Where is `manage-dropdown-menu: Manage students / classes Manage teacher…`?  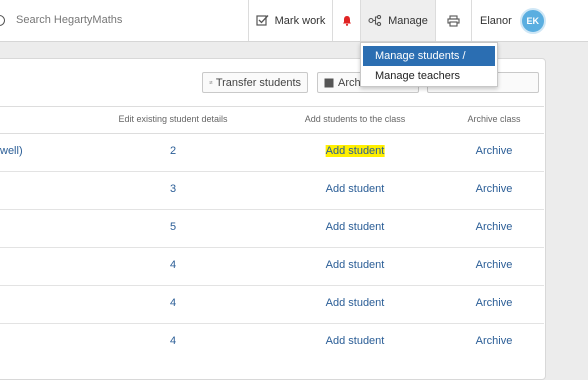 manage-dropdown-menu: Manage students / classes Manage teacher… is located at coordinates (429, 64).